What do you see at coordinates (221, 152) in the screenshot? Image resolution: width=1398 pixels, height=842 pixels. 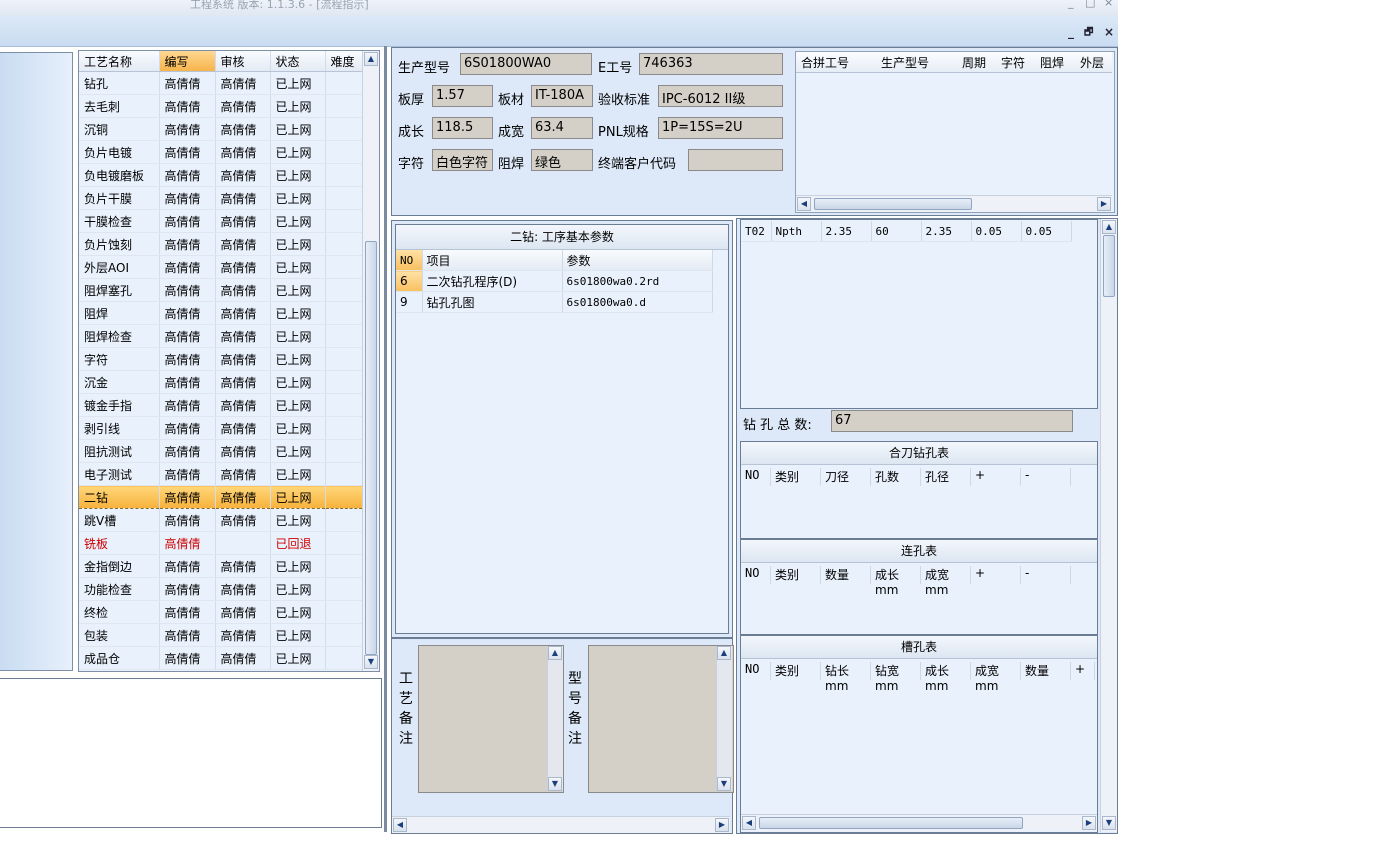 I see `process-row: 负片电镀 高倩倩 高倩倩 已上网` at bounding box center [221, 152].